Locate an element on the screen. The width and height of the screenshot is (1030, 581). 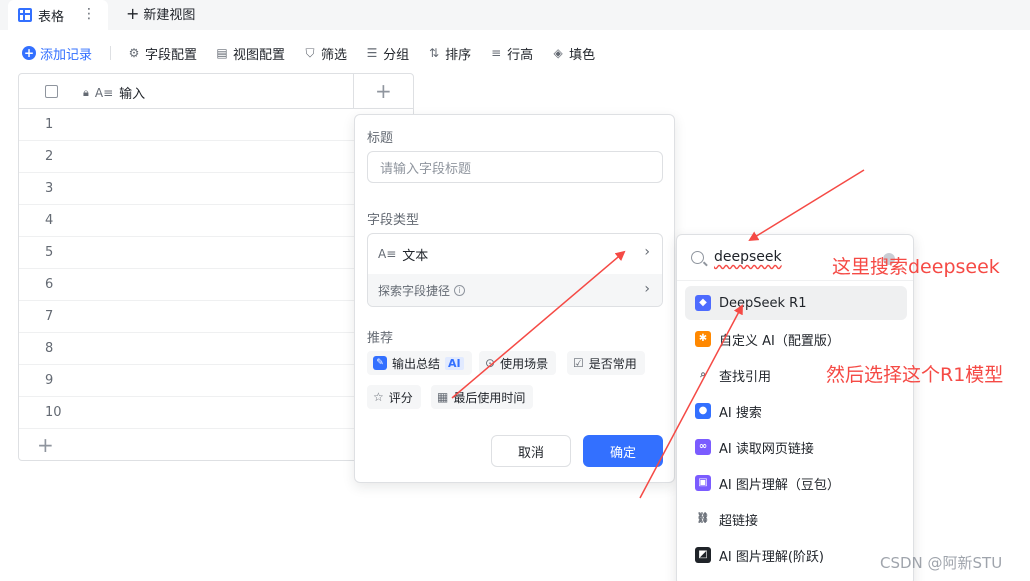
type-option-label: AI 读取网页链接 is located at coordinates (766, 449).